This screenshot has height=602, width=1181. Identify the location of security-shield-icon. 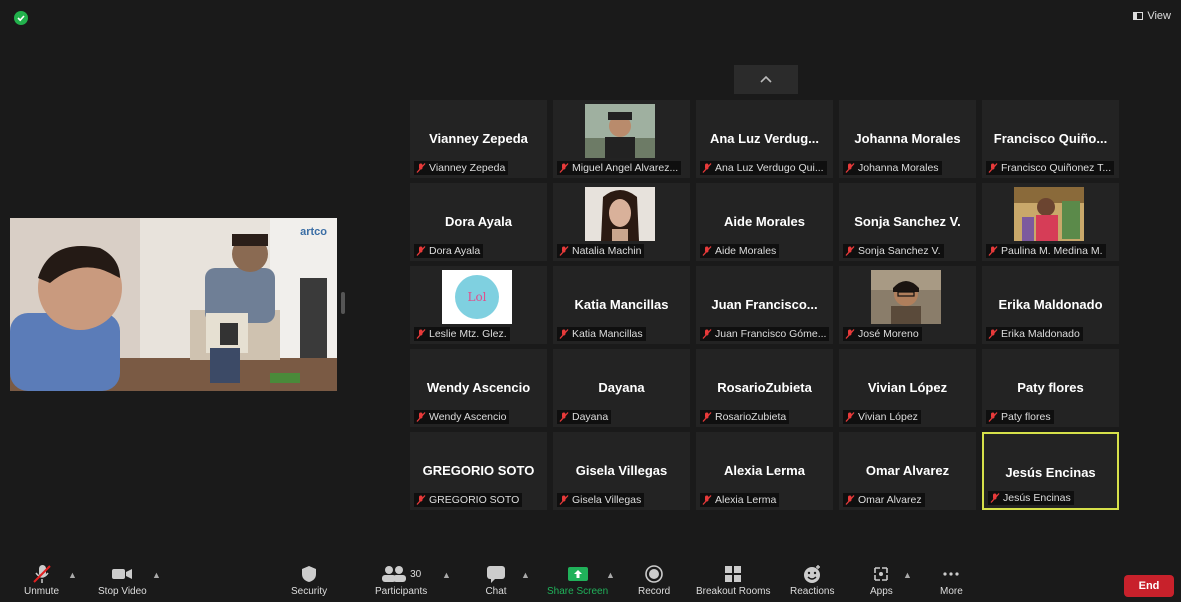
(309, 574).